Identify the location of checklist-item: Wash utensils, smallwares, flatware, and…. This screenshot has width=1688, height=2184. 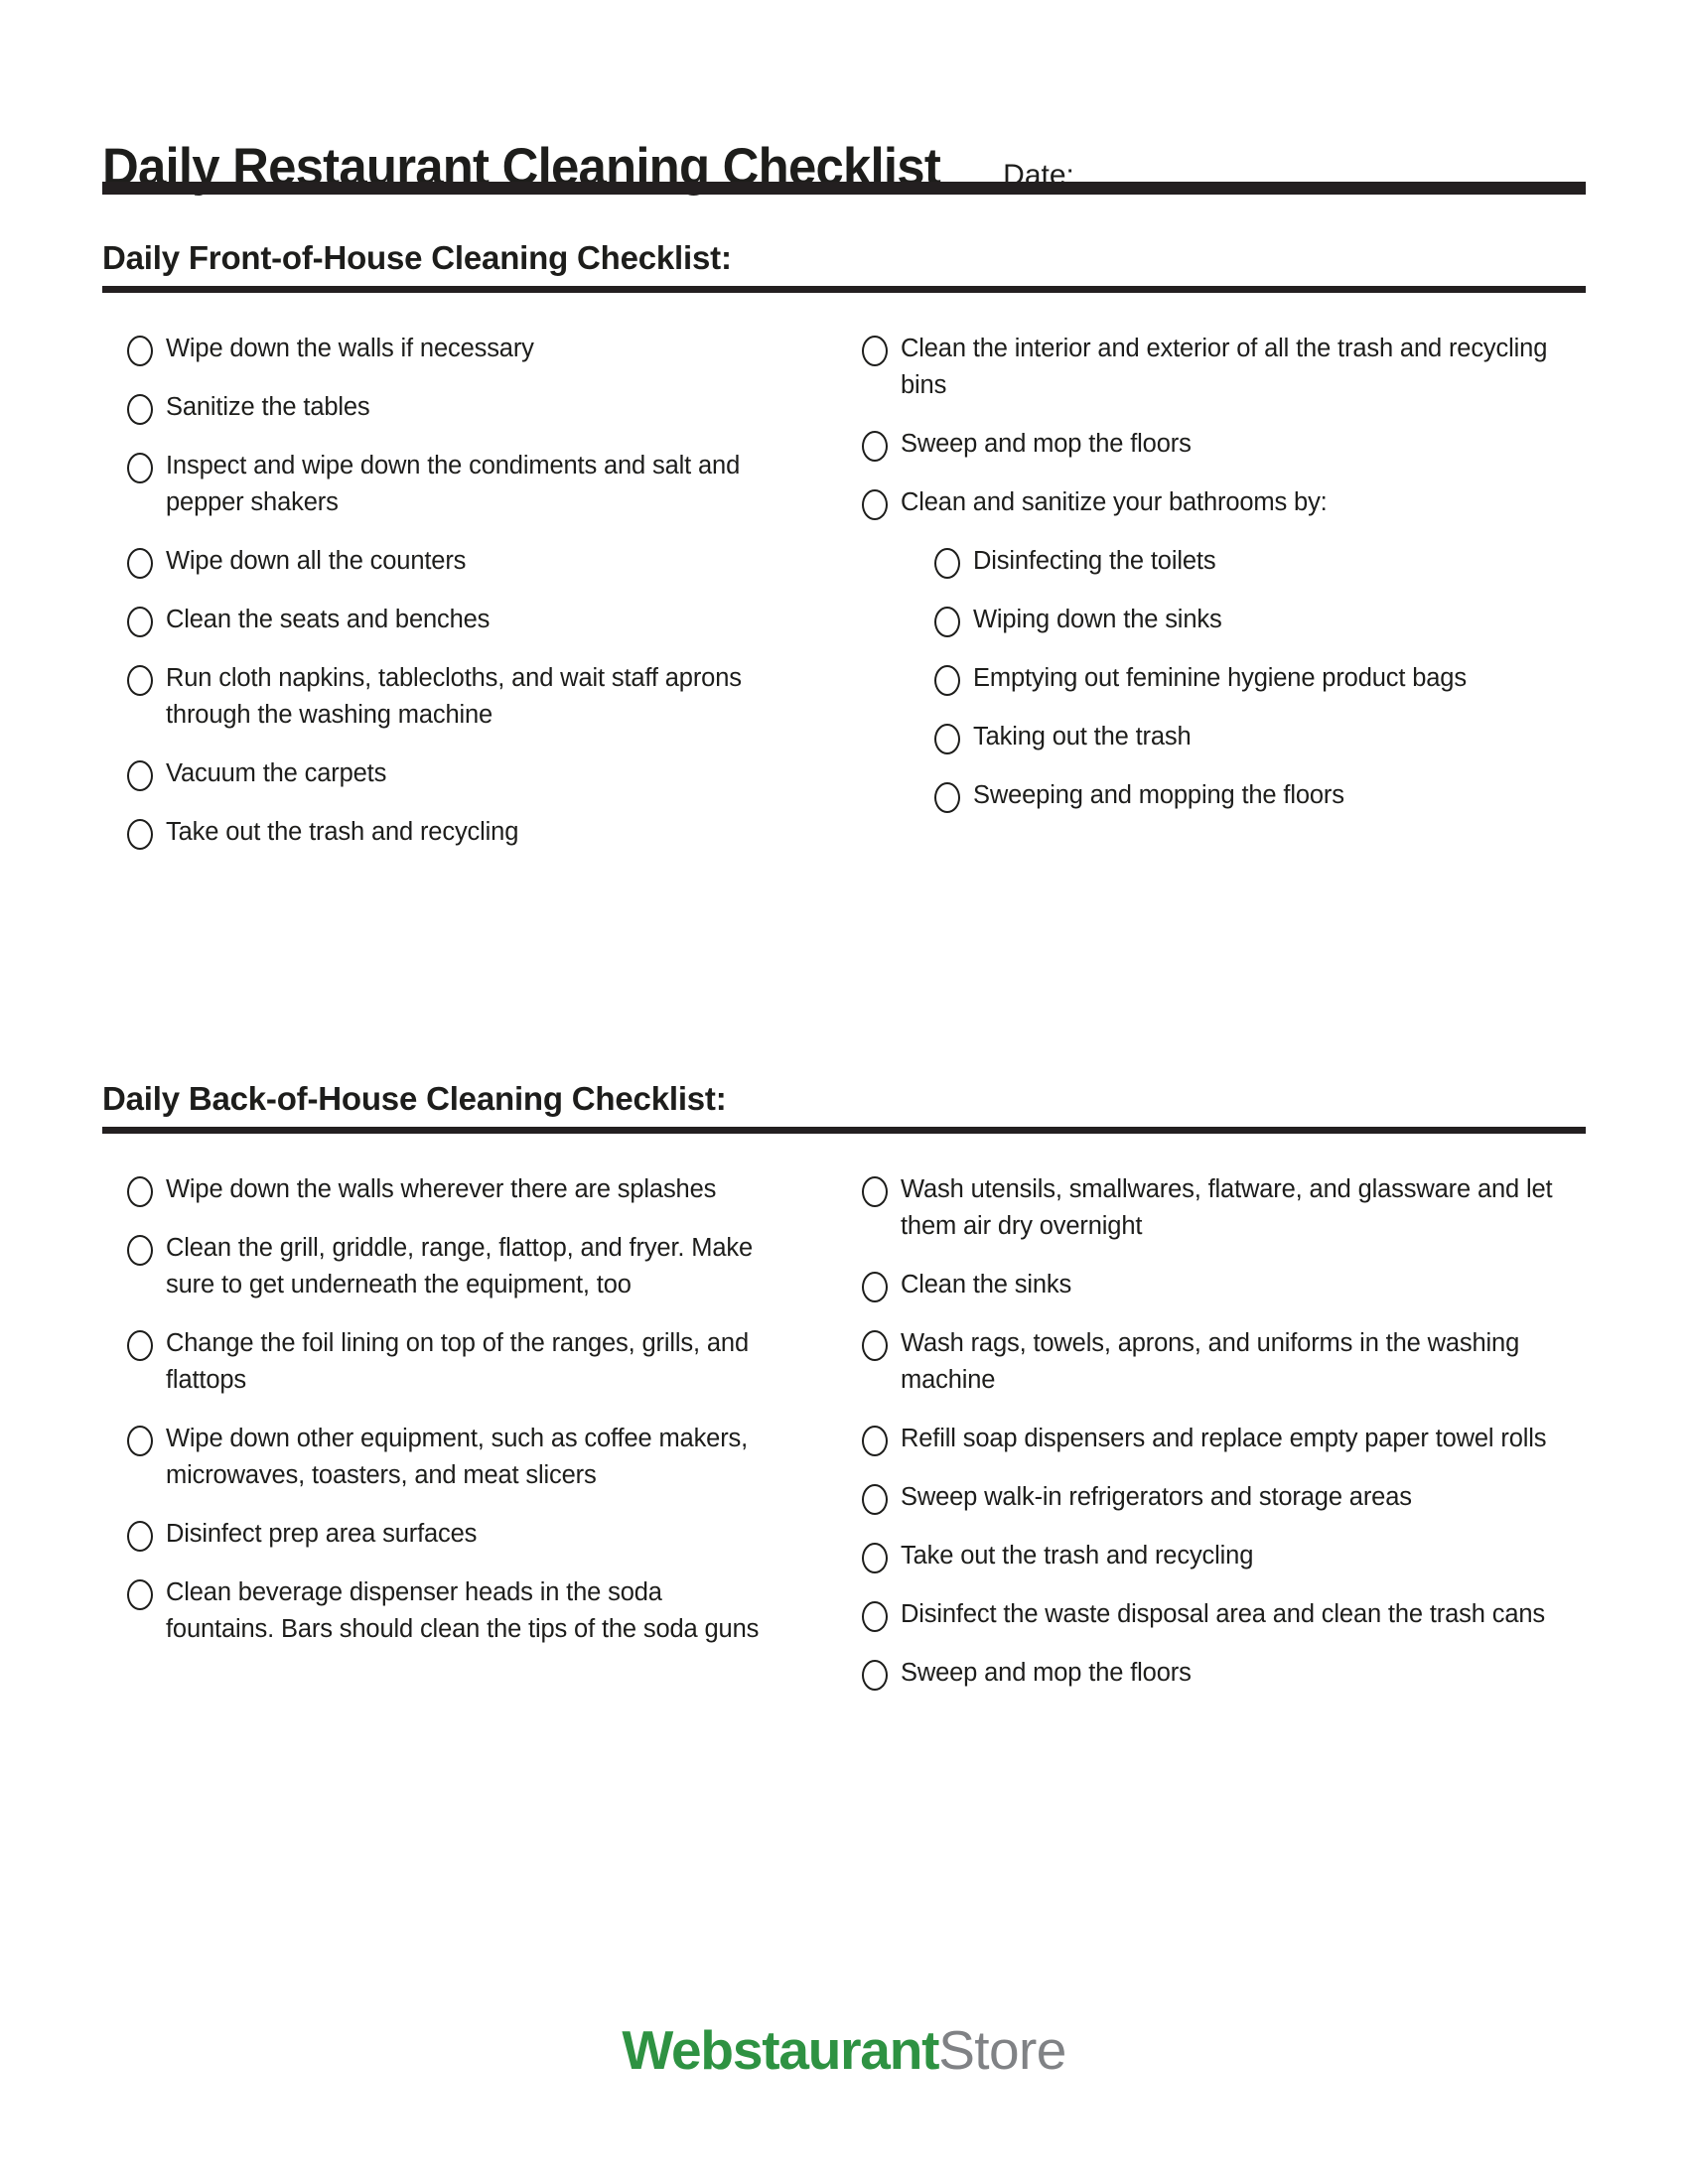
(1214, 1208).